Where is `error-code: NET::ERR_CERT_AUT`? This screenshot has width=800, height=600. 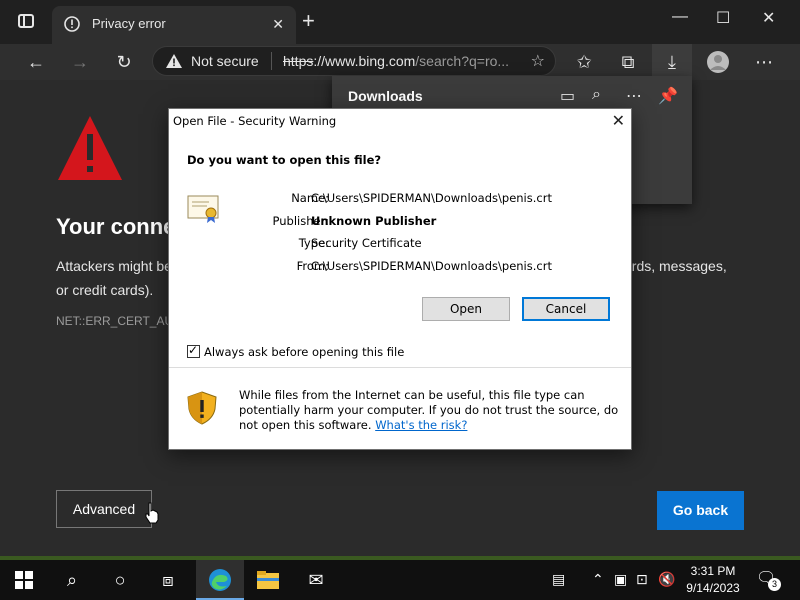 error-code: NET::ERR_CERT_AUT is located at coordinates (114, 321).